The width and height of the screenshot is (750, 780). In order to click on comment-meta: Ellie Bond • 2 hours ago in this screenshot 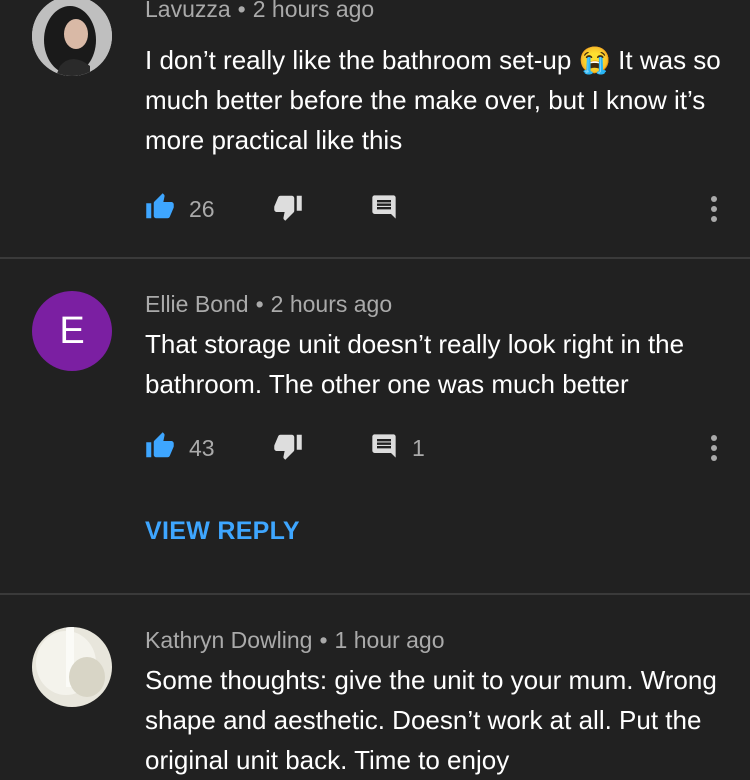, I will do `click(268, 304)`.